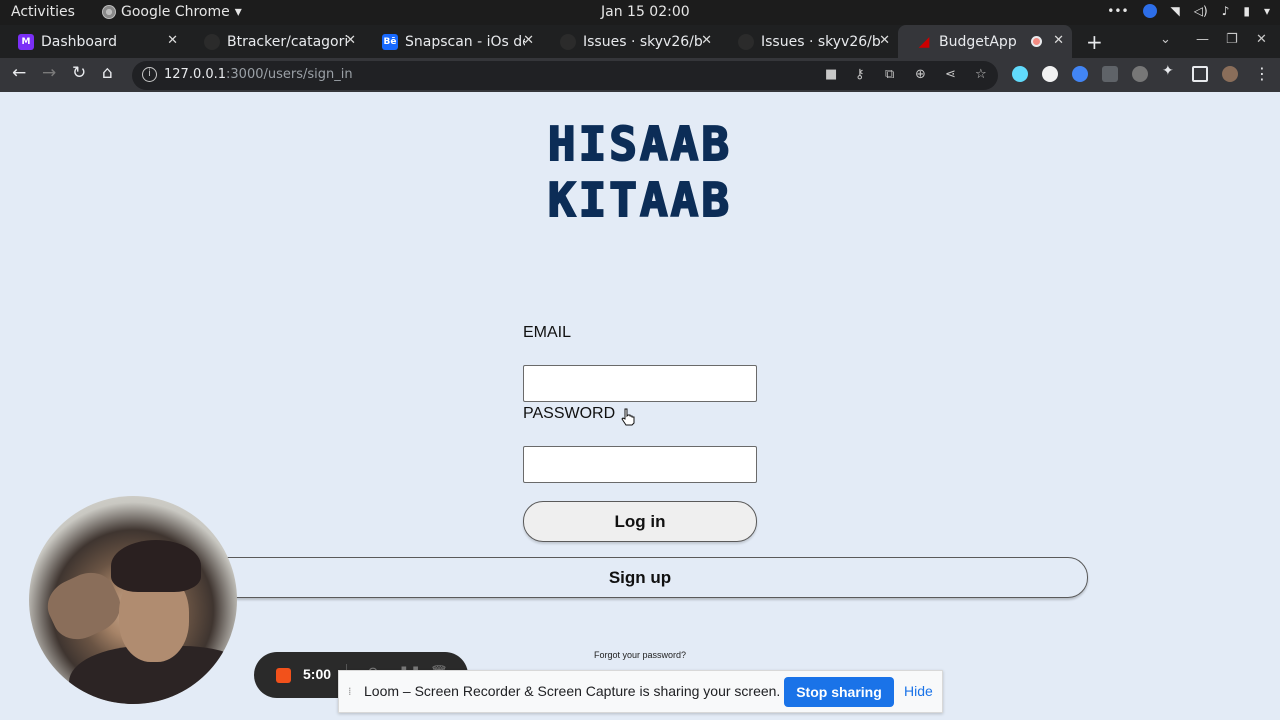 The height and width of the screenshot is (720, 1280). I want to click on tab-issues-2: Issues · skyv26/bu ✕, so click(809, 41).